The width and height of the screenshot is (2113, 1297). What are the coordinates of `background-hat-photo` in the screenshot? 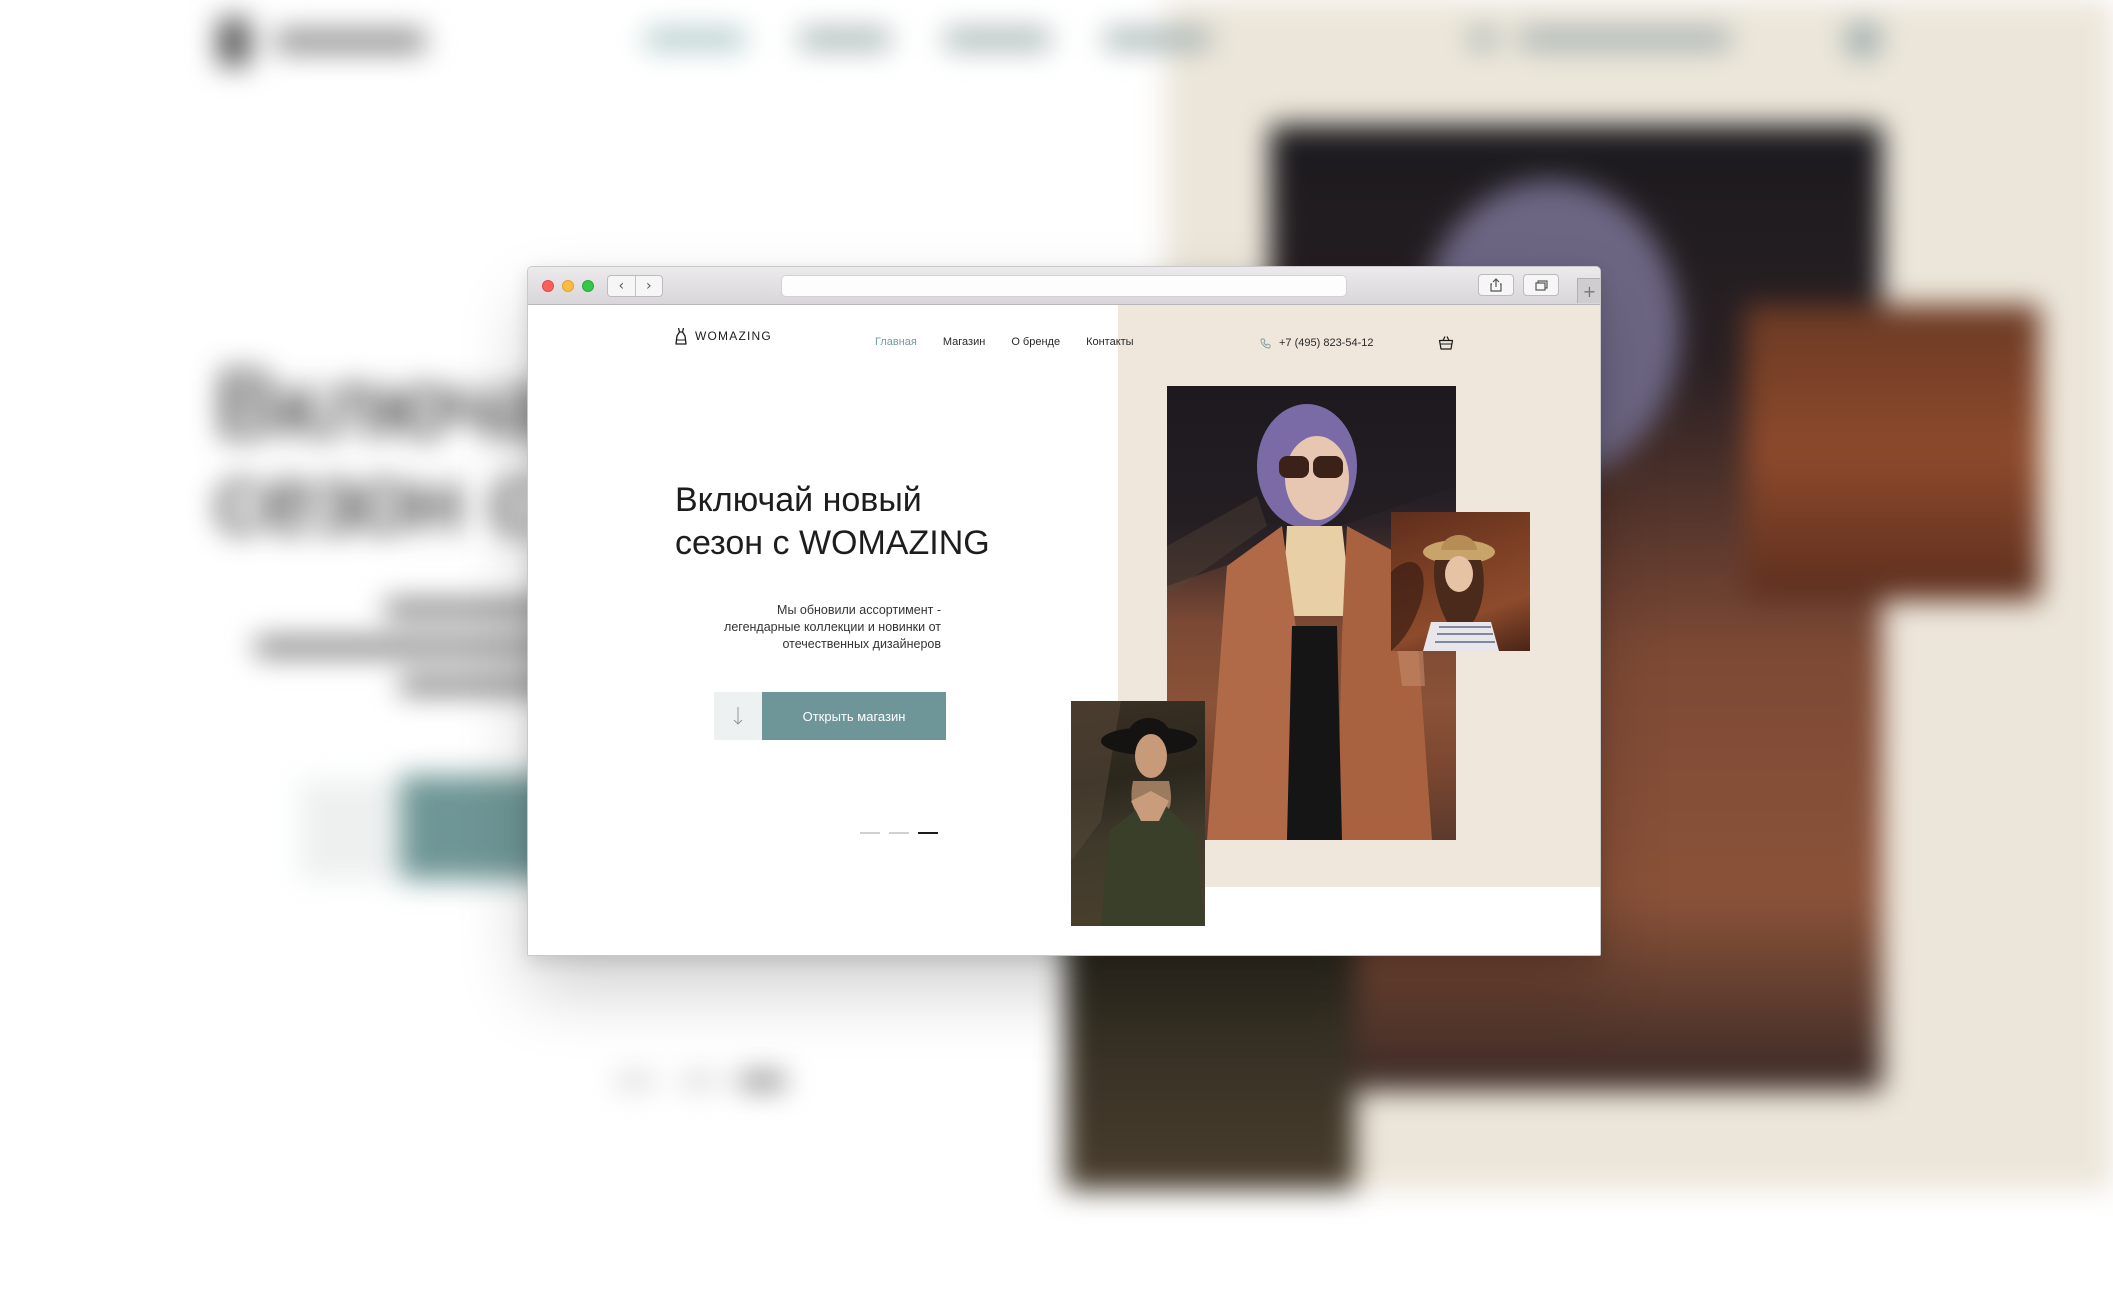 It's located at (1892, 452).